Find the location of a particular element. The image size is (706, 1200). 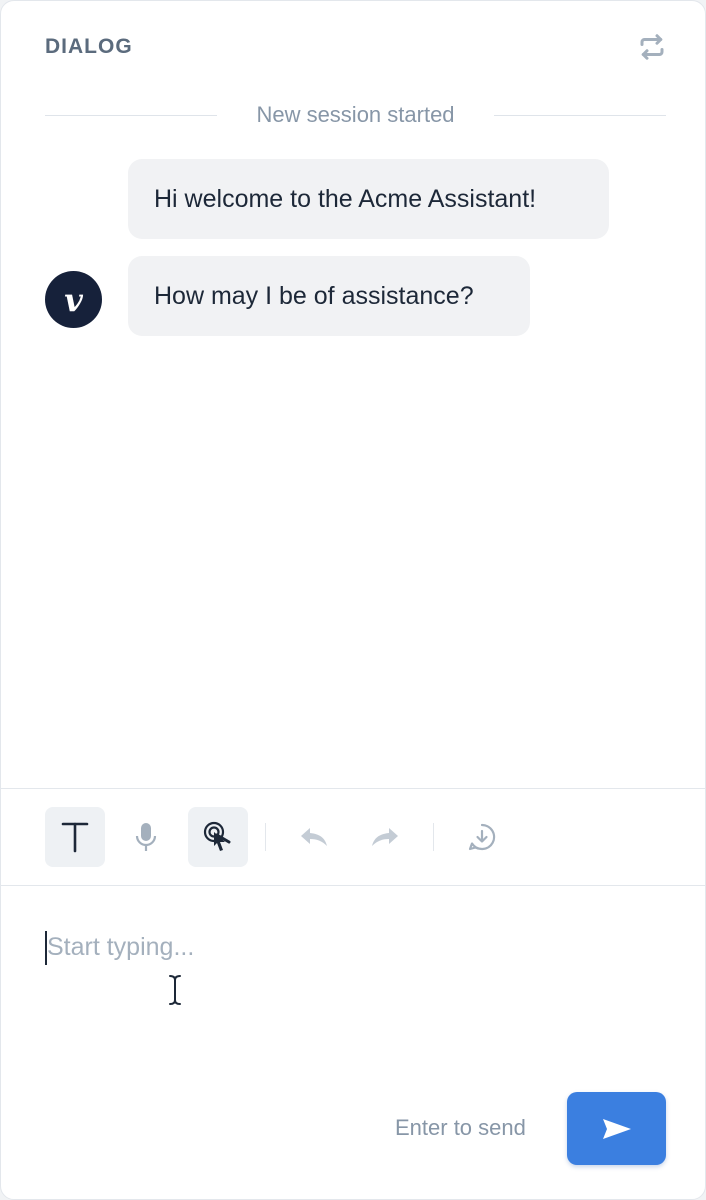

reset-session-button is located at coordinates (652, 47).